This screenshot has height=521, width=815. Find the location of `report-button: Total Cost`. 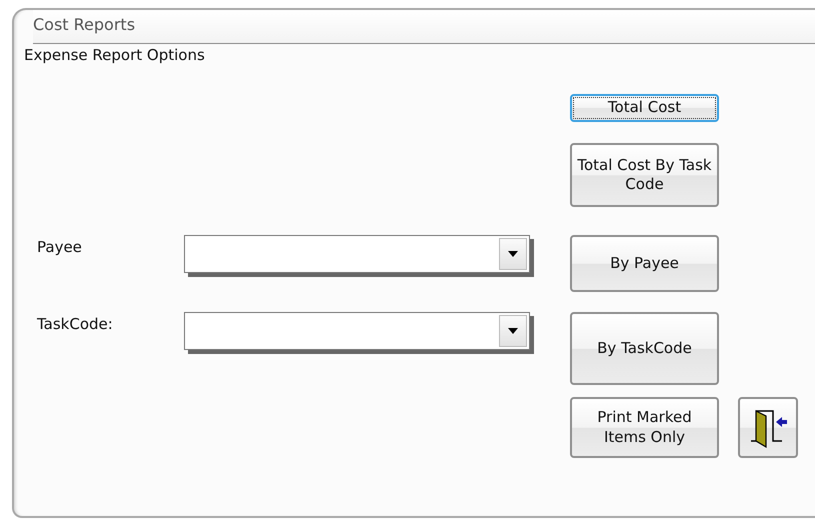

report-button: Total Cost is located at coordinates (644, 108).